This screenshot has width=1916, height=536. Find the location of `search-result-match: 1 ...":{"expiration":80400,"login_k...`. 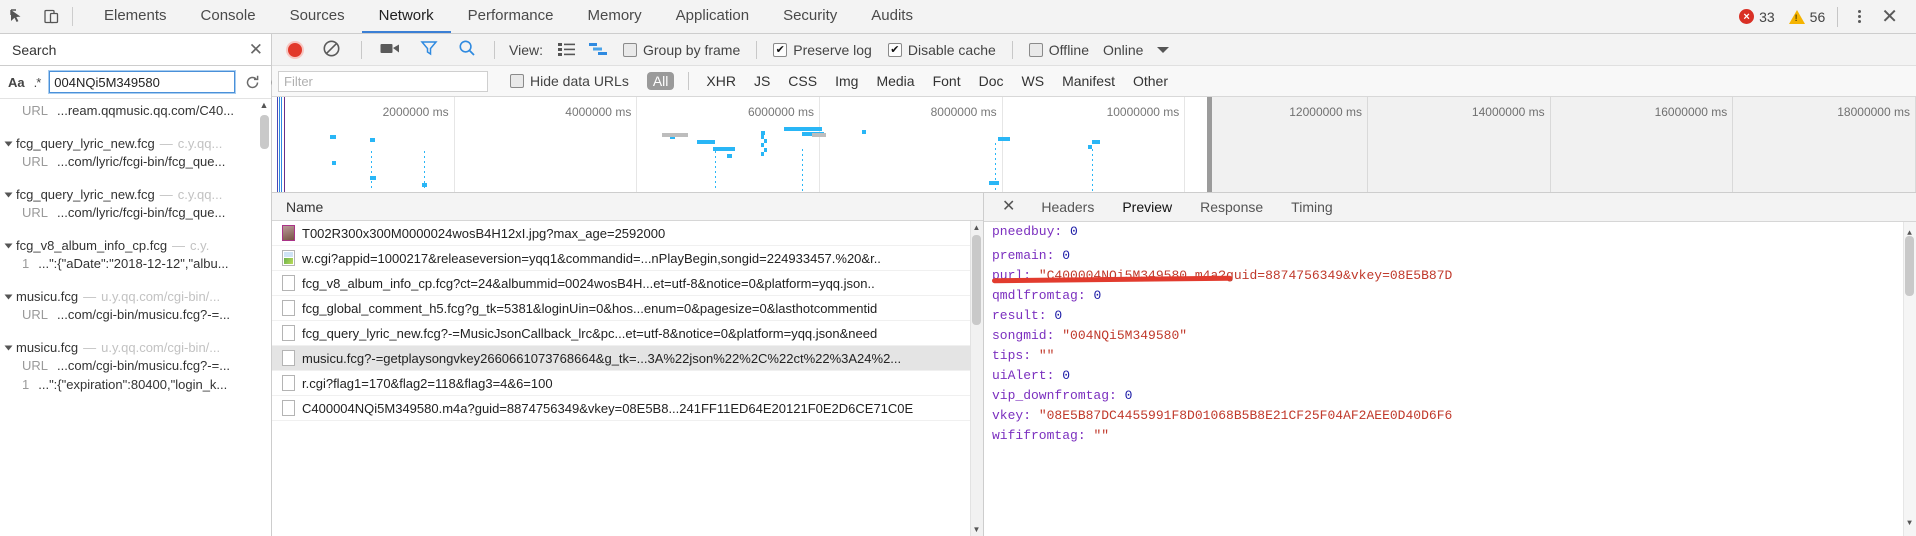

search-result-match: 1 ...":{"expiration":80400,"login_k... is located at coordinates (135, 384).